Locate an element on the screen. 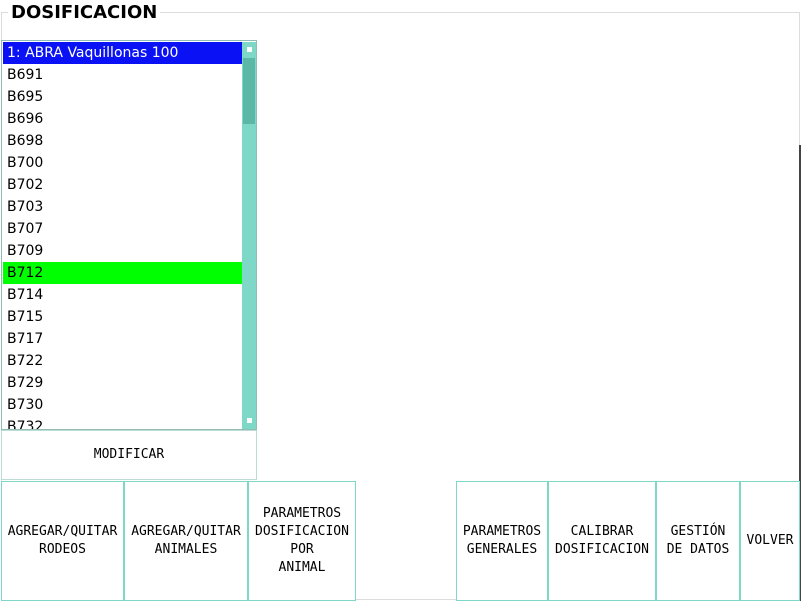  agregar-quitar-animales-button: AGREGAR/QUITAR ANIMALES is located at coordinates (186, 541).